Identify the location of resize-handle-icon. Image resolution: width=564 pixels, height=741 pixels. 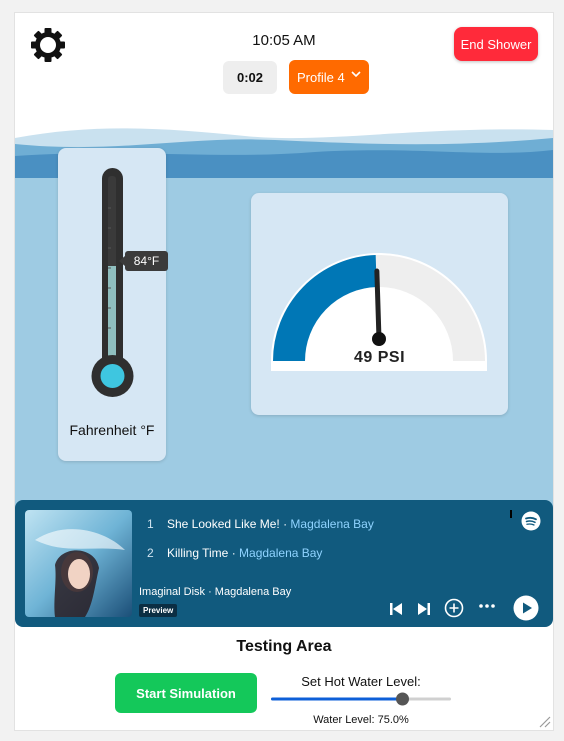
(544, 721).